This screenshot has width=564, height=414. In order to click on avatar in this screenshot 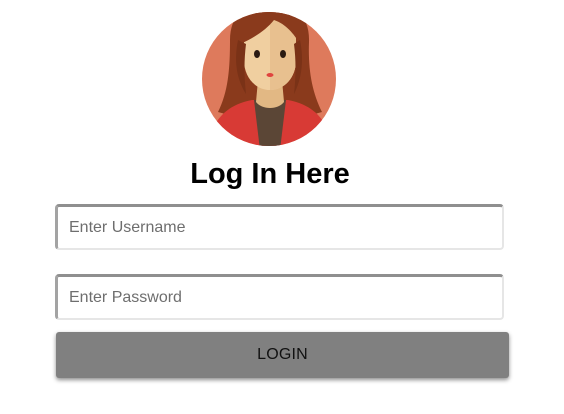, I will do `click(270, 74)`.